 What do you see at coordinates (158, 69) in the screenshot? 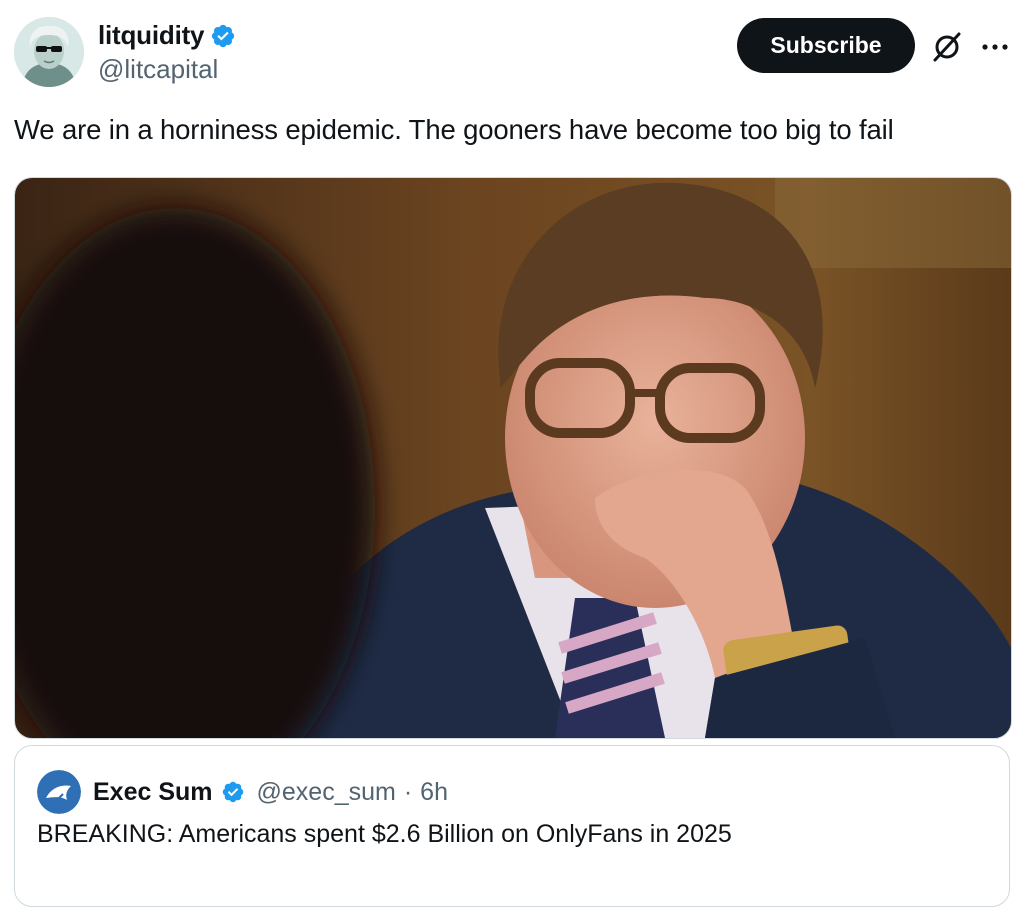
I see `author-handle: @litcapital` at bounding box center [158, 69].